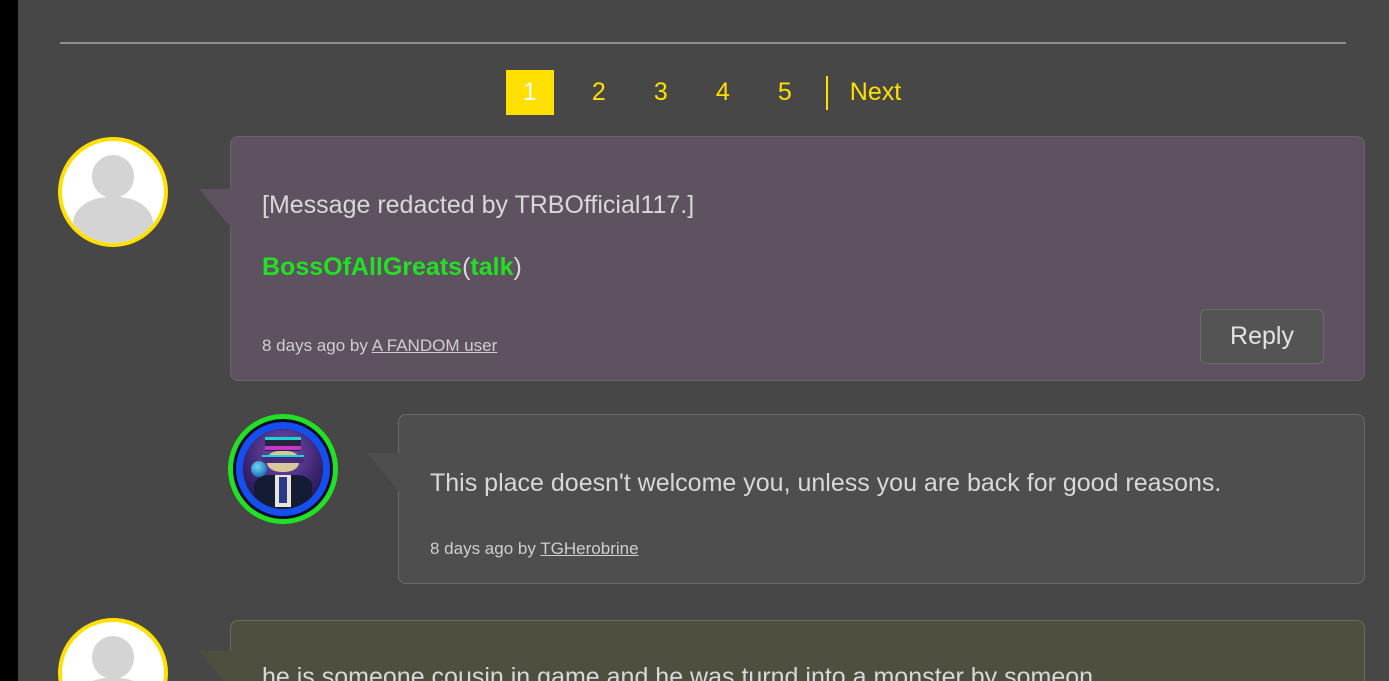 Image resolution: width=1389 pixels, height=681 pixels. Describe the element at coordinates (283, 490) in the screenshot. I see `character-tie` at that location.